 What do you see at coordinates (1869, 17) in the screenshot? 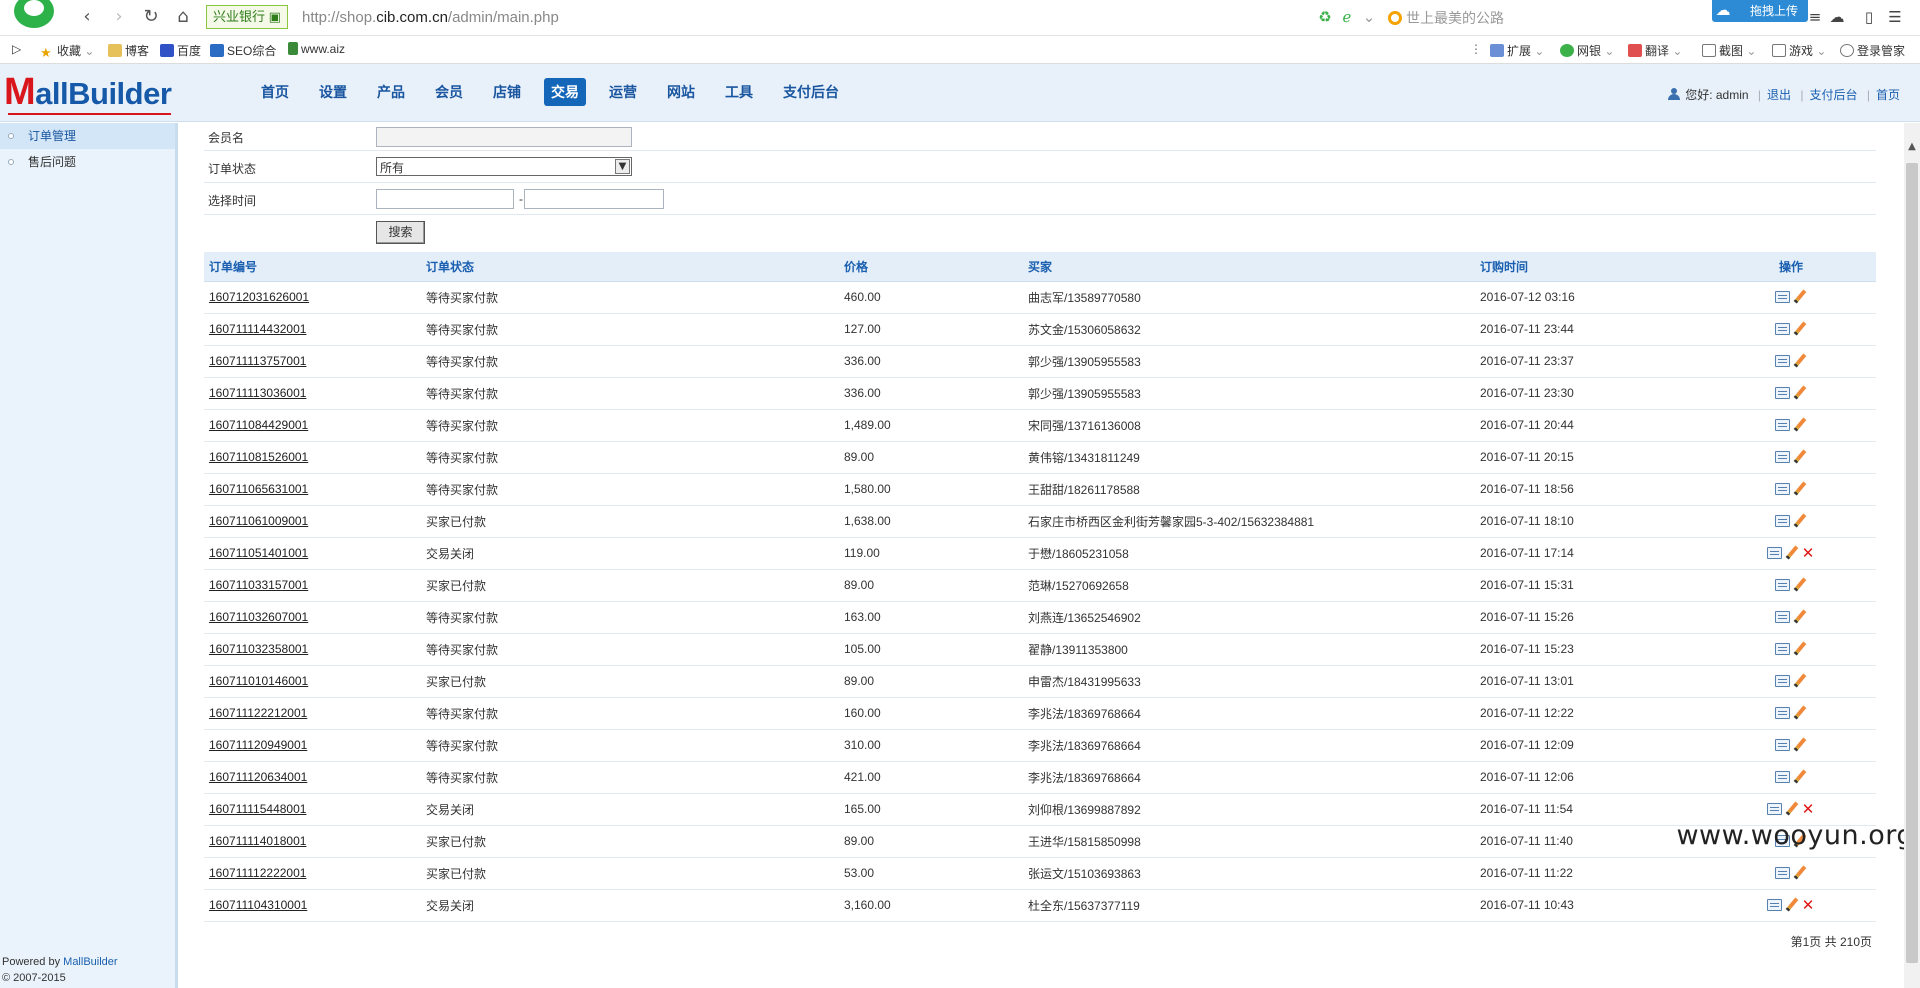
I see `phone-icon: ▯` at bounding box center [1869, 17].